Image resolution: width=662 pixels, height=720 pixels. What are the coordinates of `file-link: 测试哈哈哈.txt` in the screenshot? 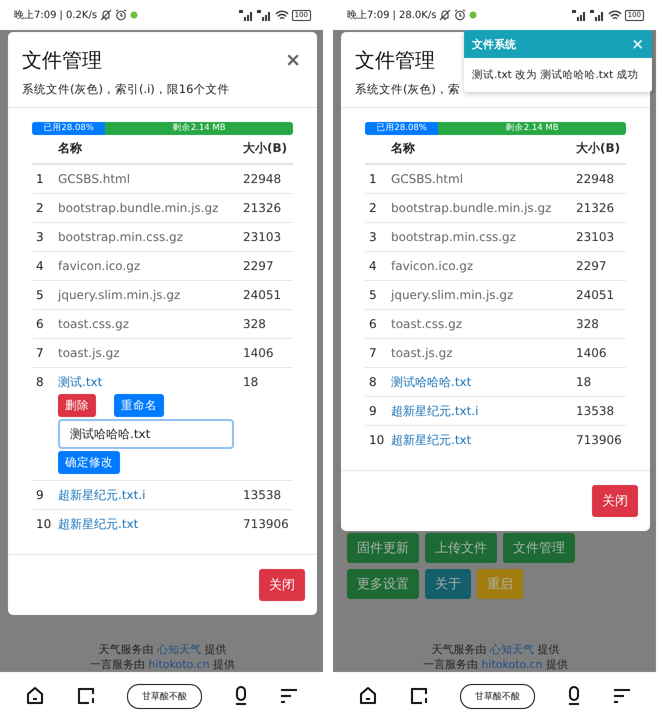 It's located at (431, 382).